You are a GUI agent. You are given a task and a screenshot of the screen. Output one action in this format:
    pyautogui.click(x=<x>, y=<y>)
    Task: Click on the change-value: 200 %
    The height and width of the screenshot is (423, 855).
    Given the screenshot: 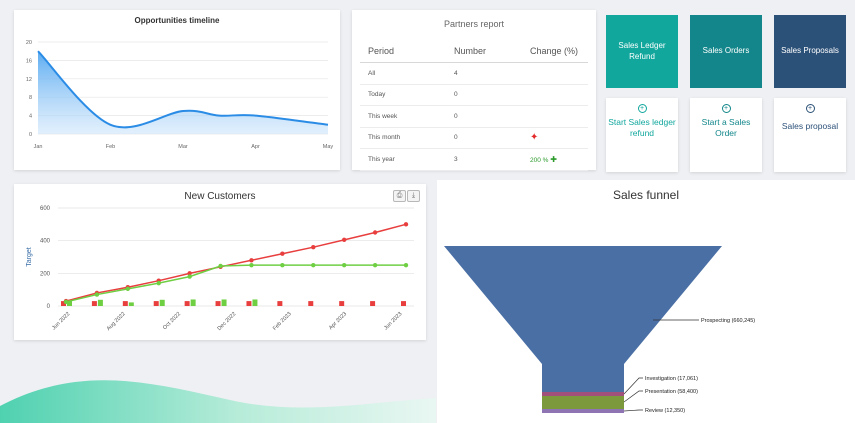 What is the action you would take?
    pyautogui.click(x=539, y=160)
    